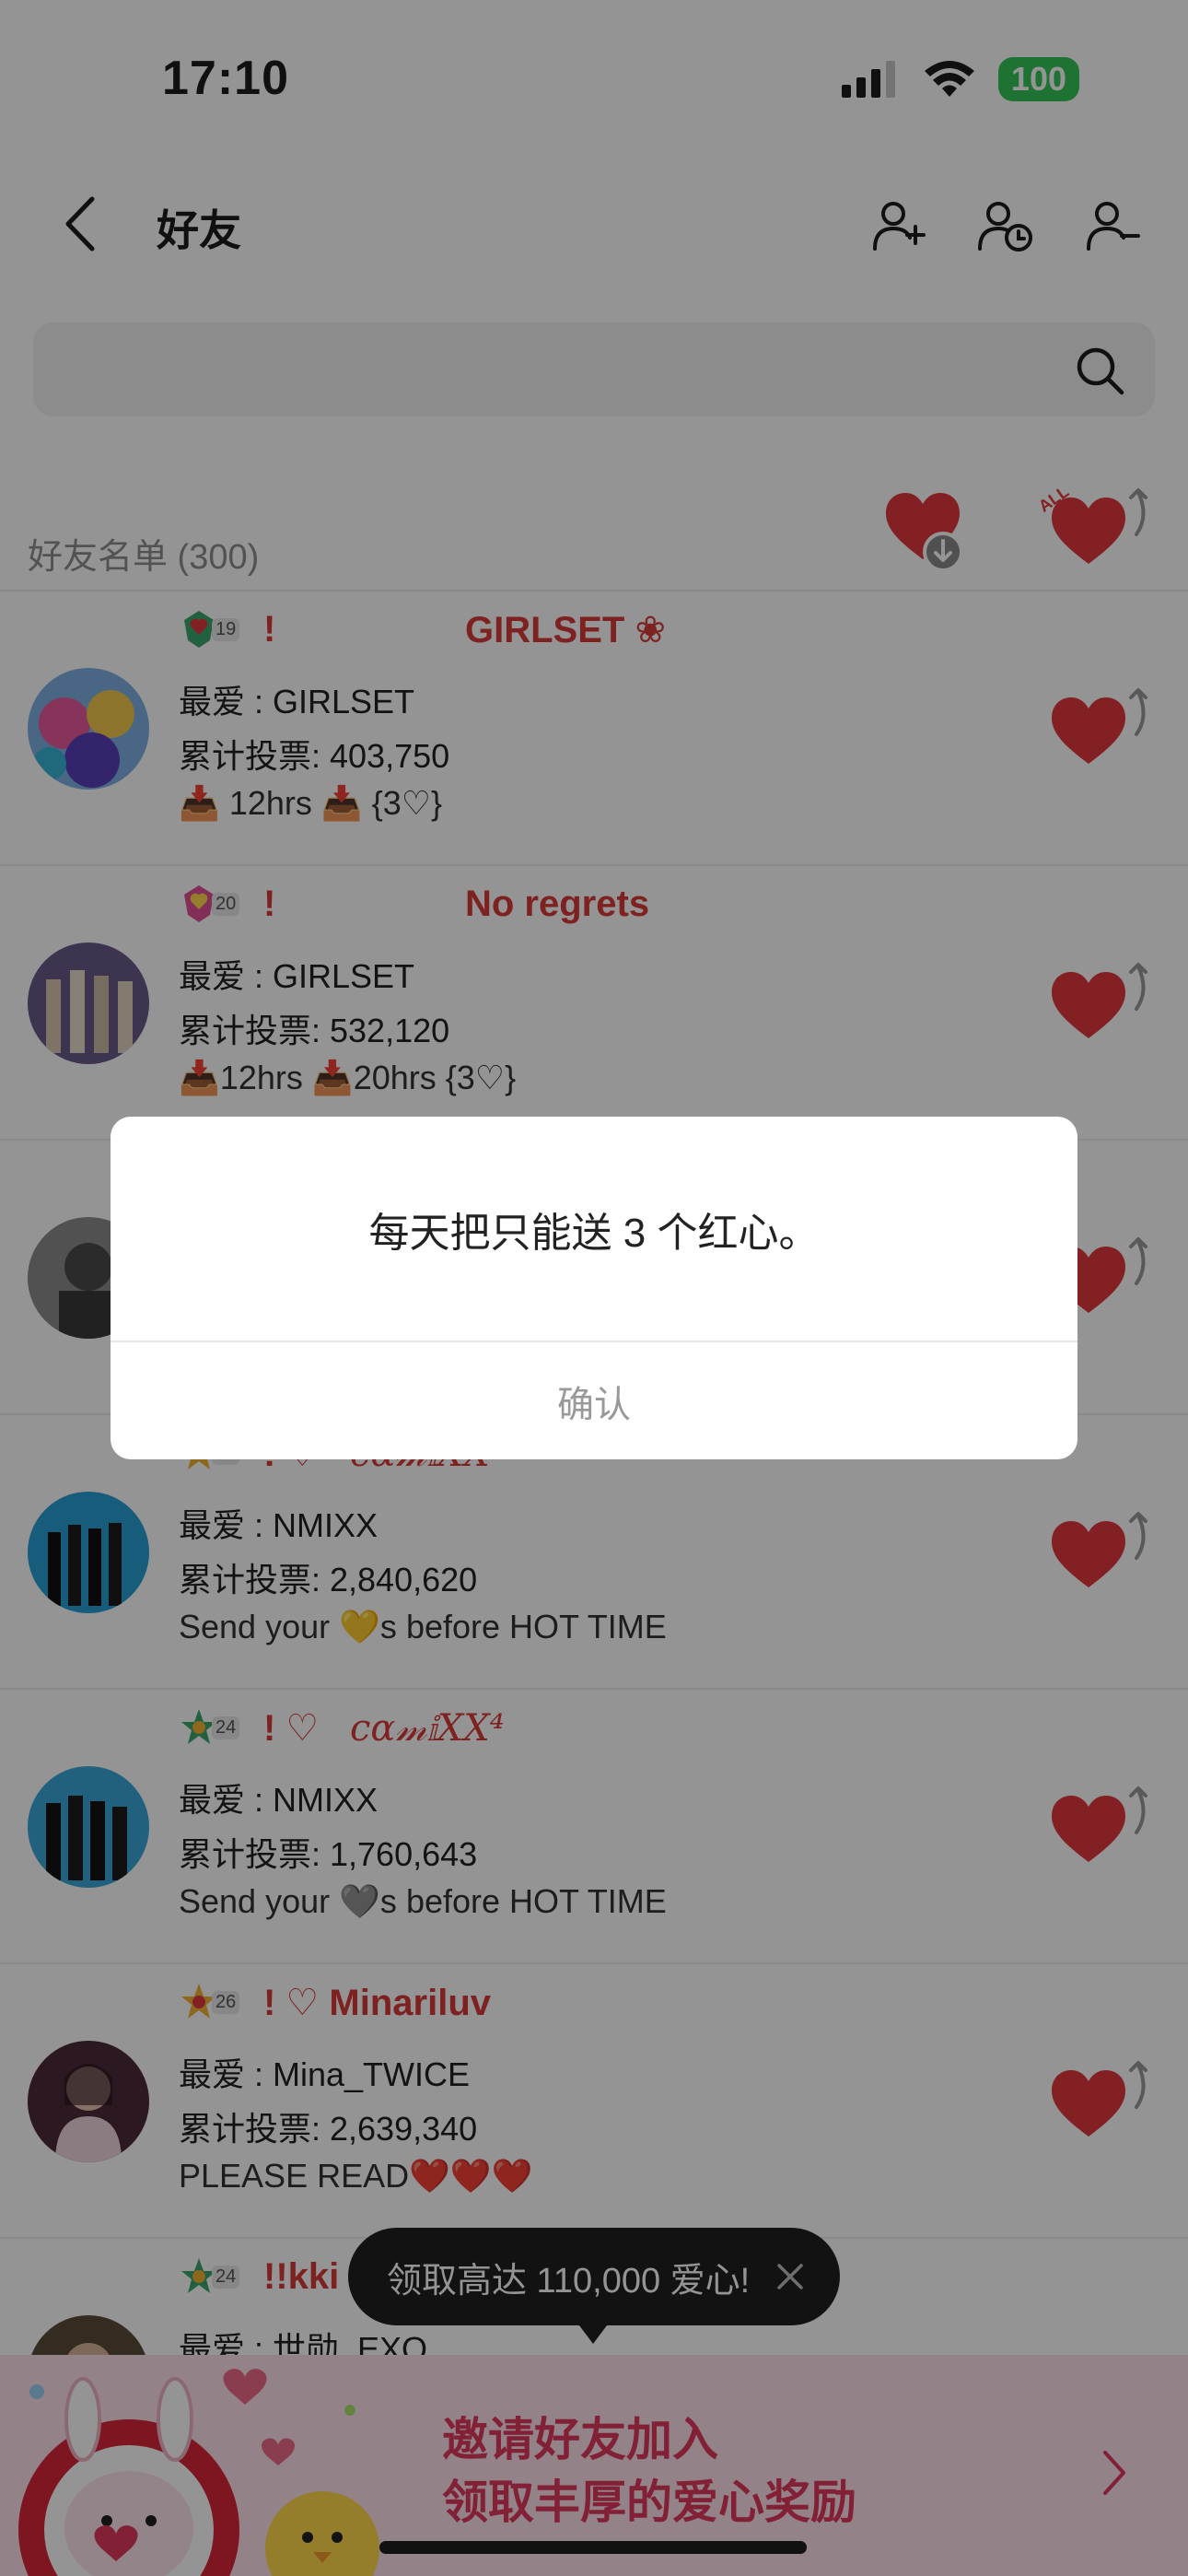 The width and height of the screenshot is (1188, 2576). I want to click on home-indicator, so click(593, 2547).